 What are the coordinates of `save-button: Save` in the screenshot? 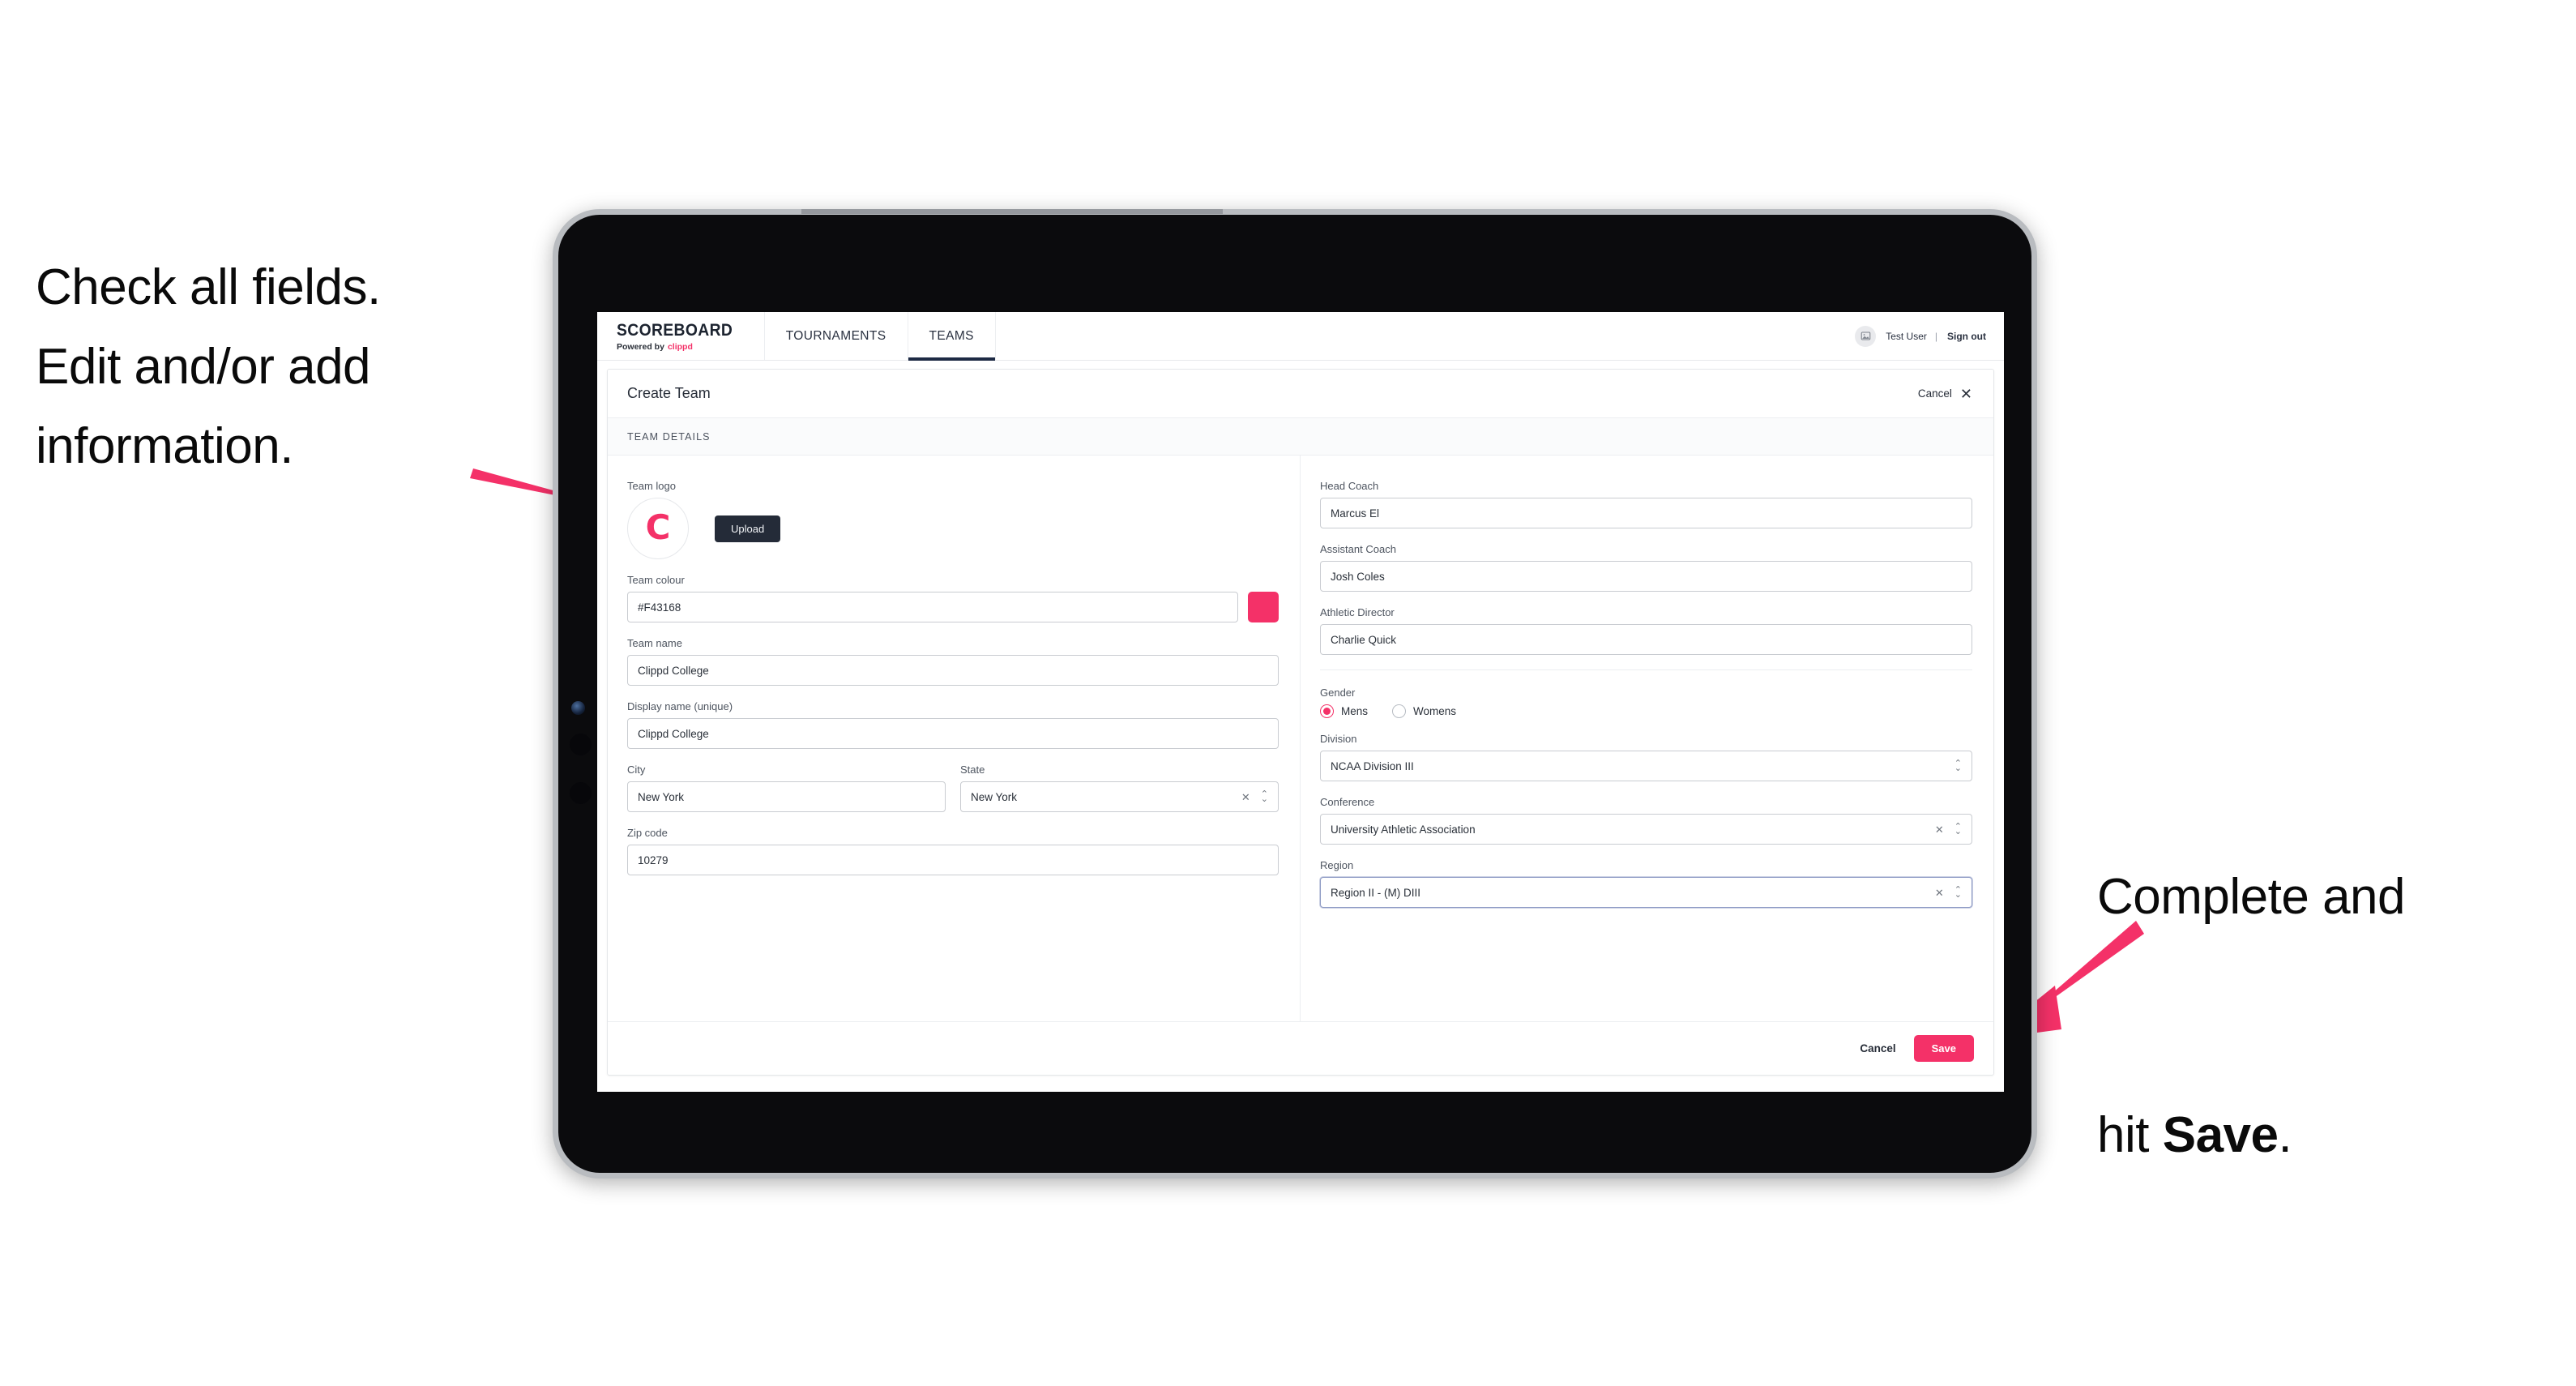 It's located at (1943, 1048).